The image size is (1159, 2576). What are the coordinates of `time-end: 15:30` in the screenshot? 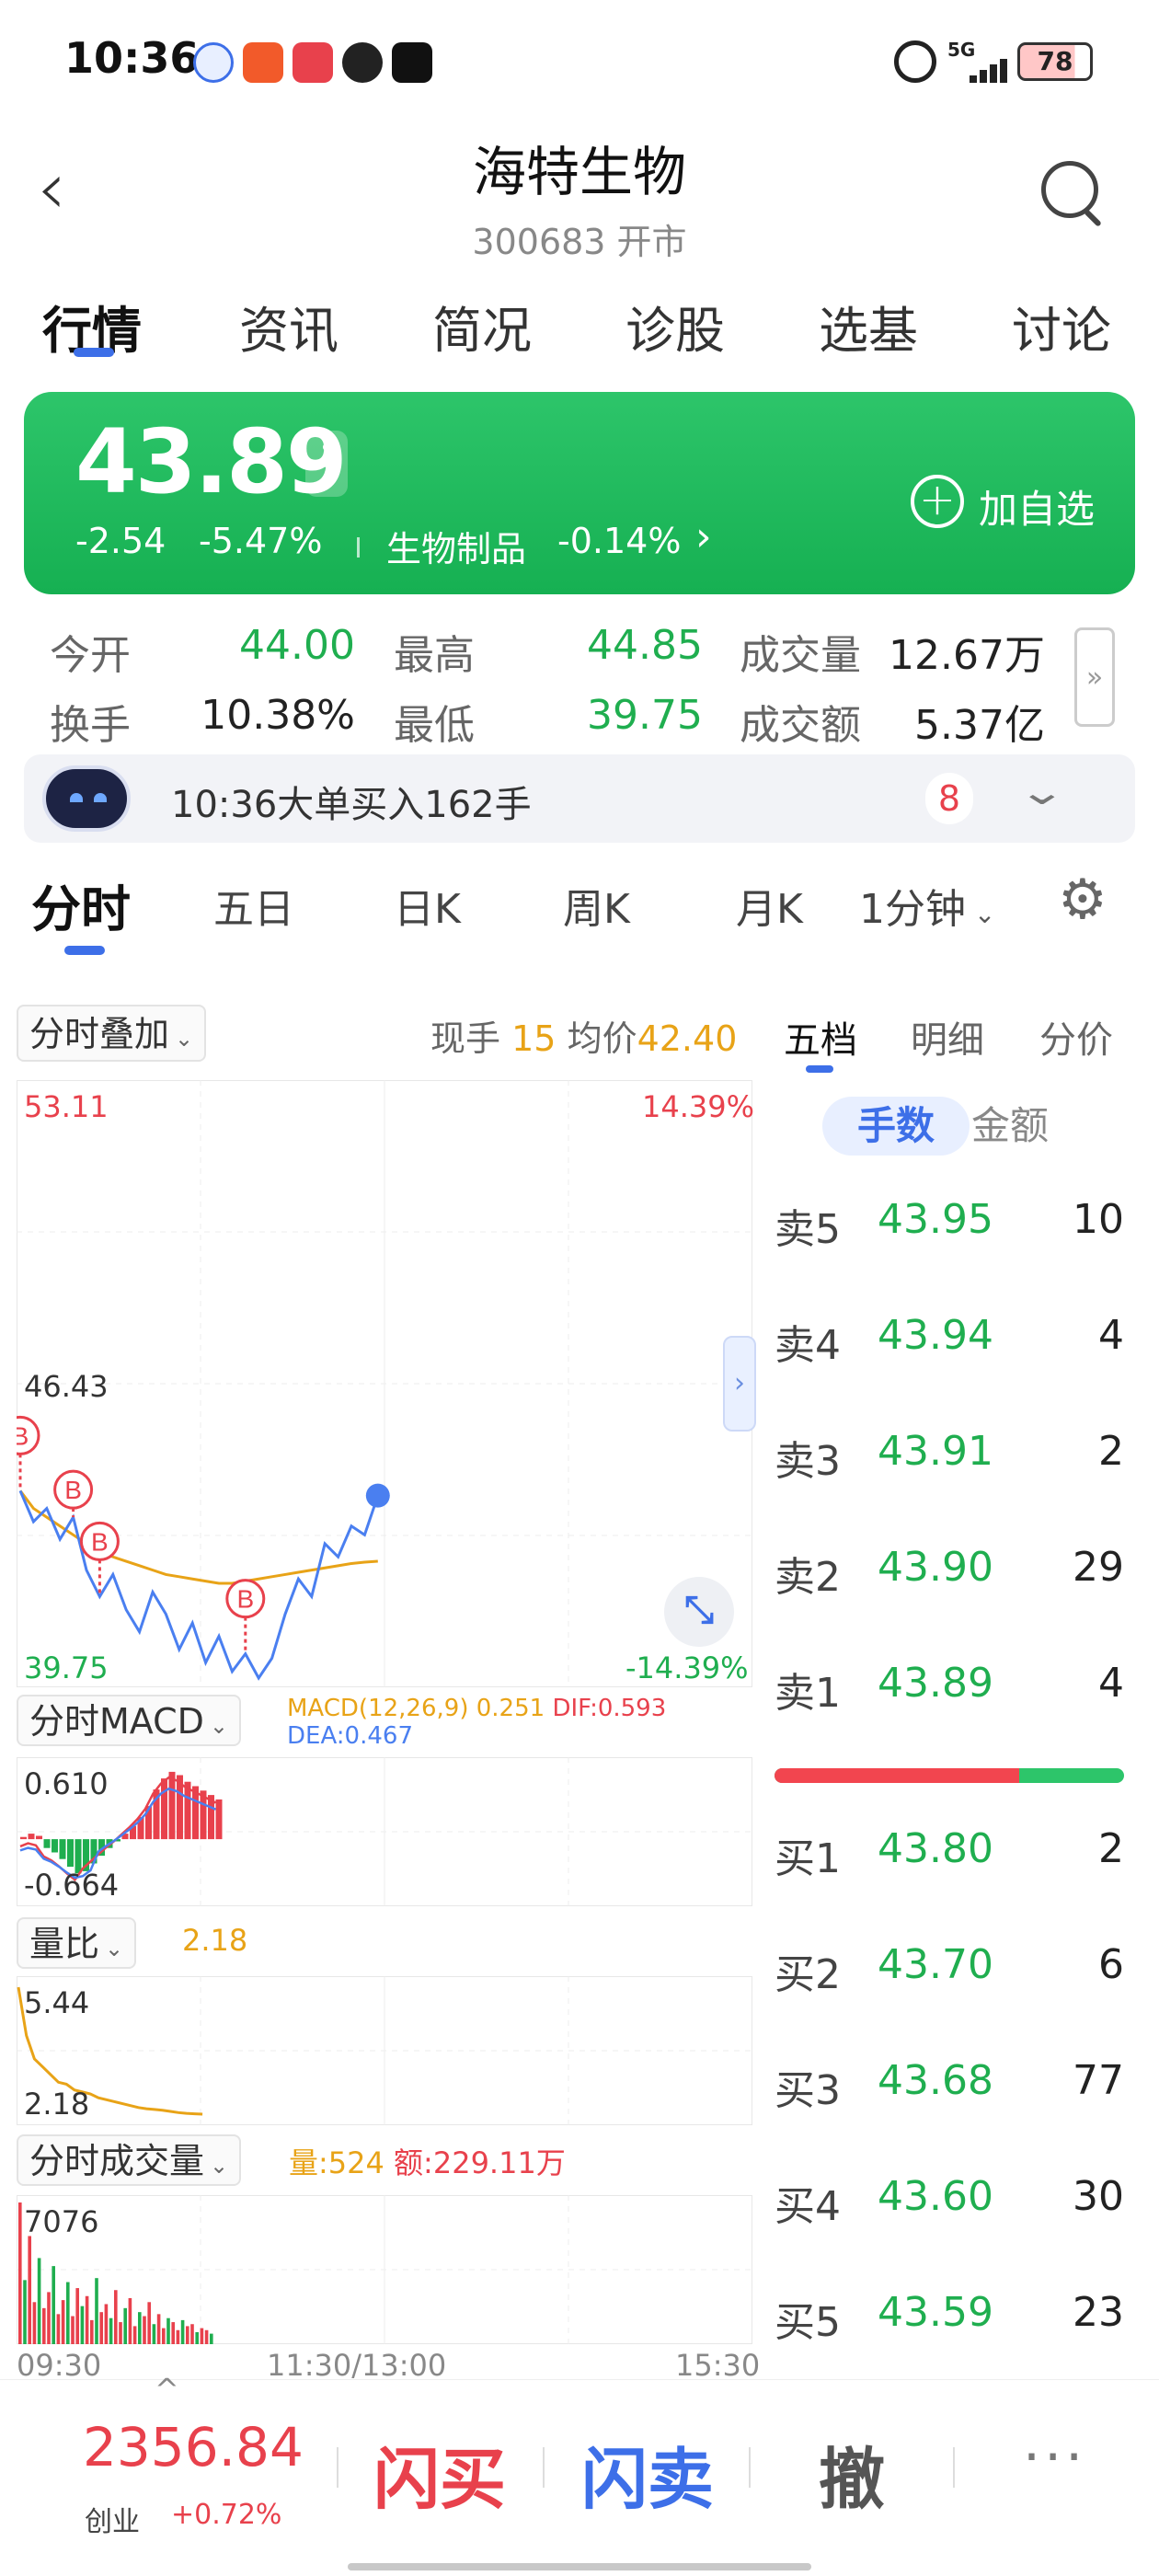 It's located at (718, 2365).